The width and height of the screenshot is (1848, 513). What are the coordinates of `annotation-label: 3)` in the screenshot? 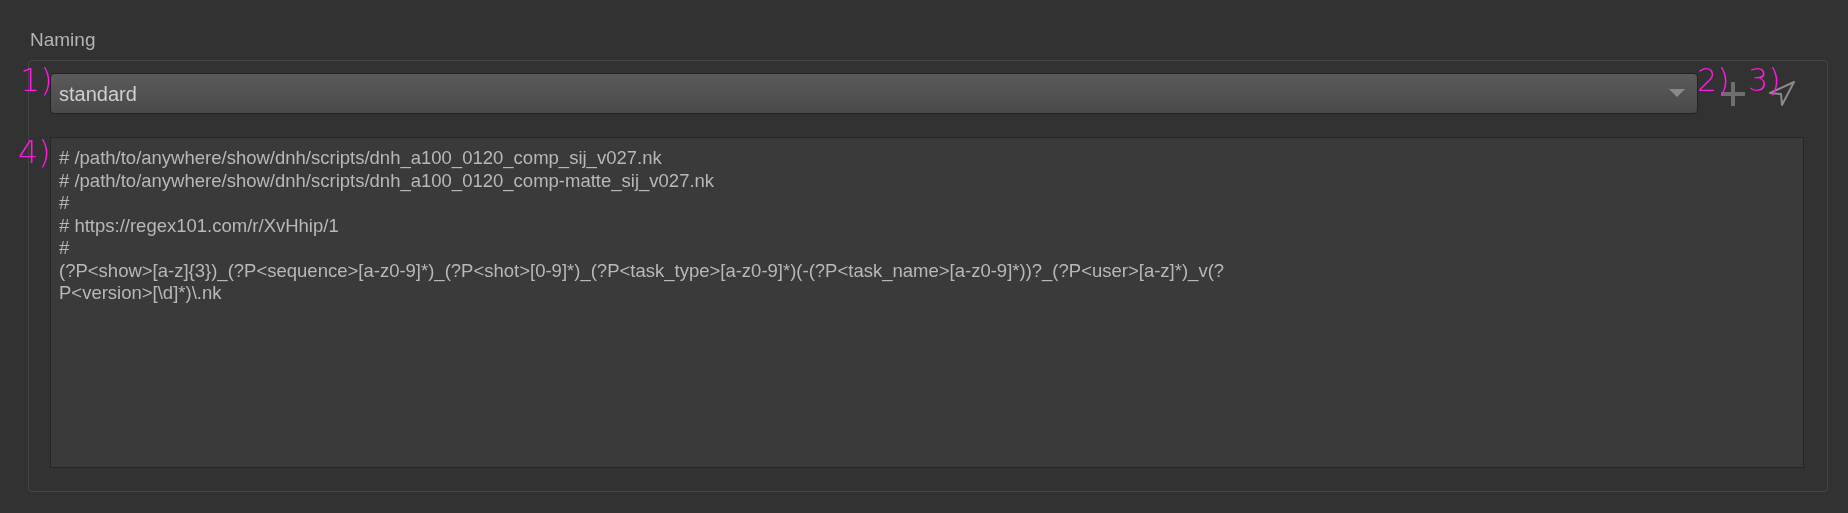 It's located at (1764, 80).